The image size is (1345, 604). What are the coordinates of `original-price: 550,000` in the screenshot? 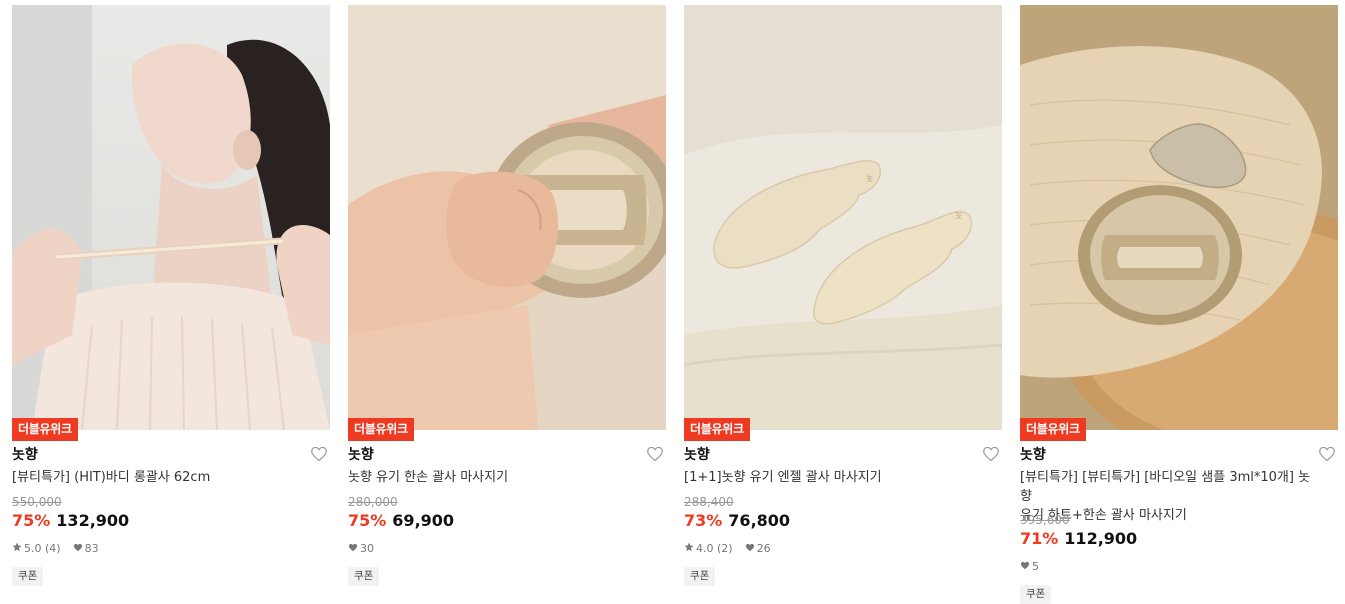 It's located at (37, 502).